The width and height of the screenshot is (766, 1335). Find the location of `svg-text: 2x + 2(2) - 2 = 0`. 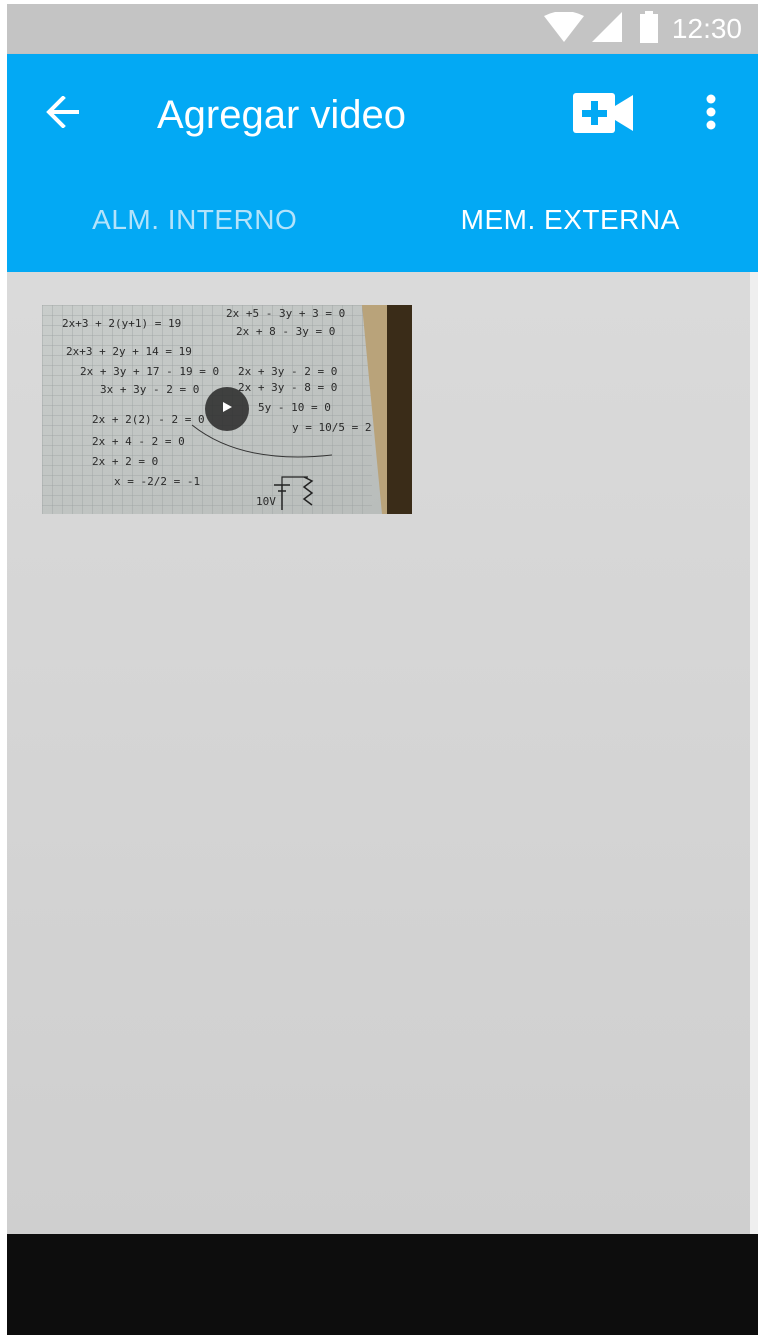

svg-text: 2x + 2(2) - 2 = 0 is located at coordinates (148, 419).